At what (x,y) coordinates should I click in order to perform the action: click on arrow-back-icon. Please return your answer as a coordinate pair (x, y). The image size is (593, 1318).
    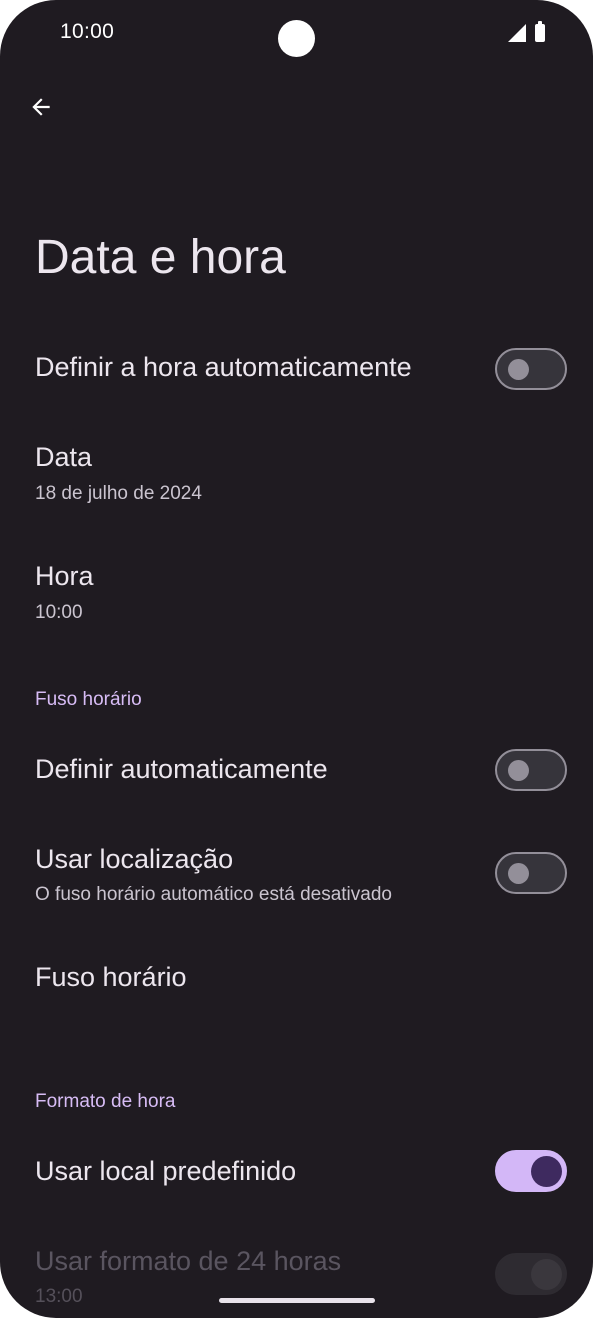
    Looking at the image, I should click on (41, 107).